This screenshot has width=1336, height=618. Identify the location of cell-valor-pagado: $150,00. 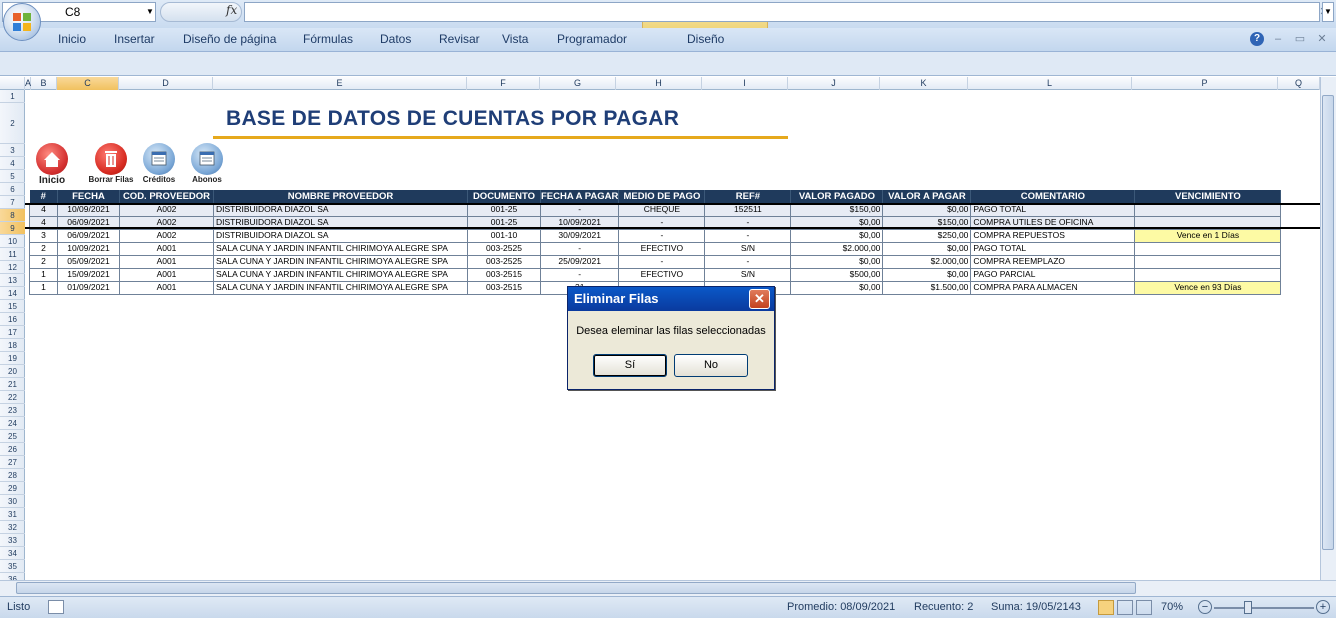
(837, 209).